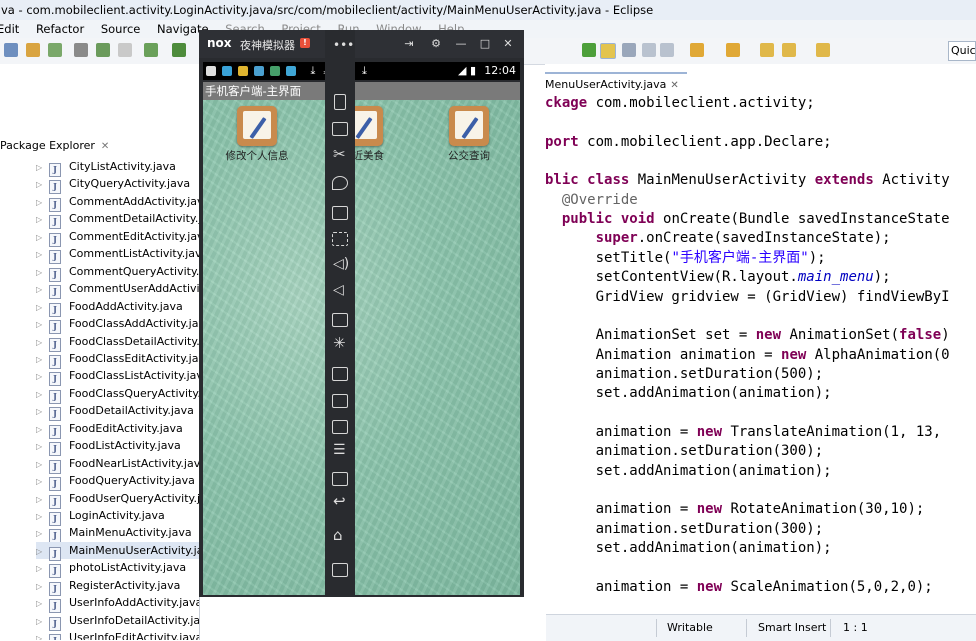 This screenshot has width=976, height=641. Describe the element at coordinates (117, 325) in the screenshot. I see `tree-item: ▷ J FoodClassAddActivity.java` at that location.